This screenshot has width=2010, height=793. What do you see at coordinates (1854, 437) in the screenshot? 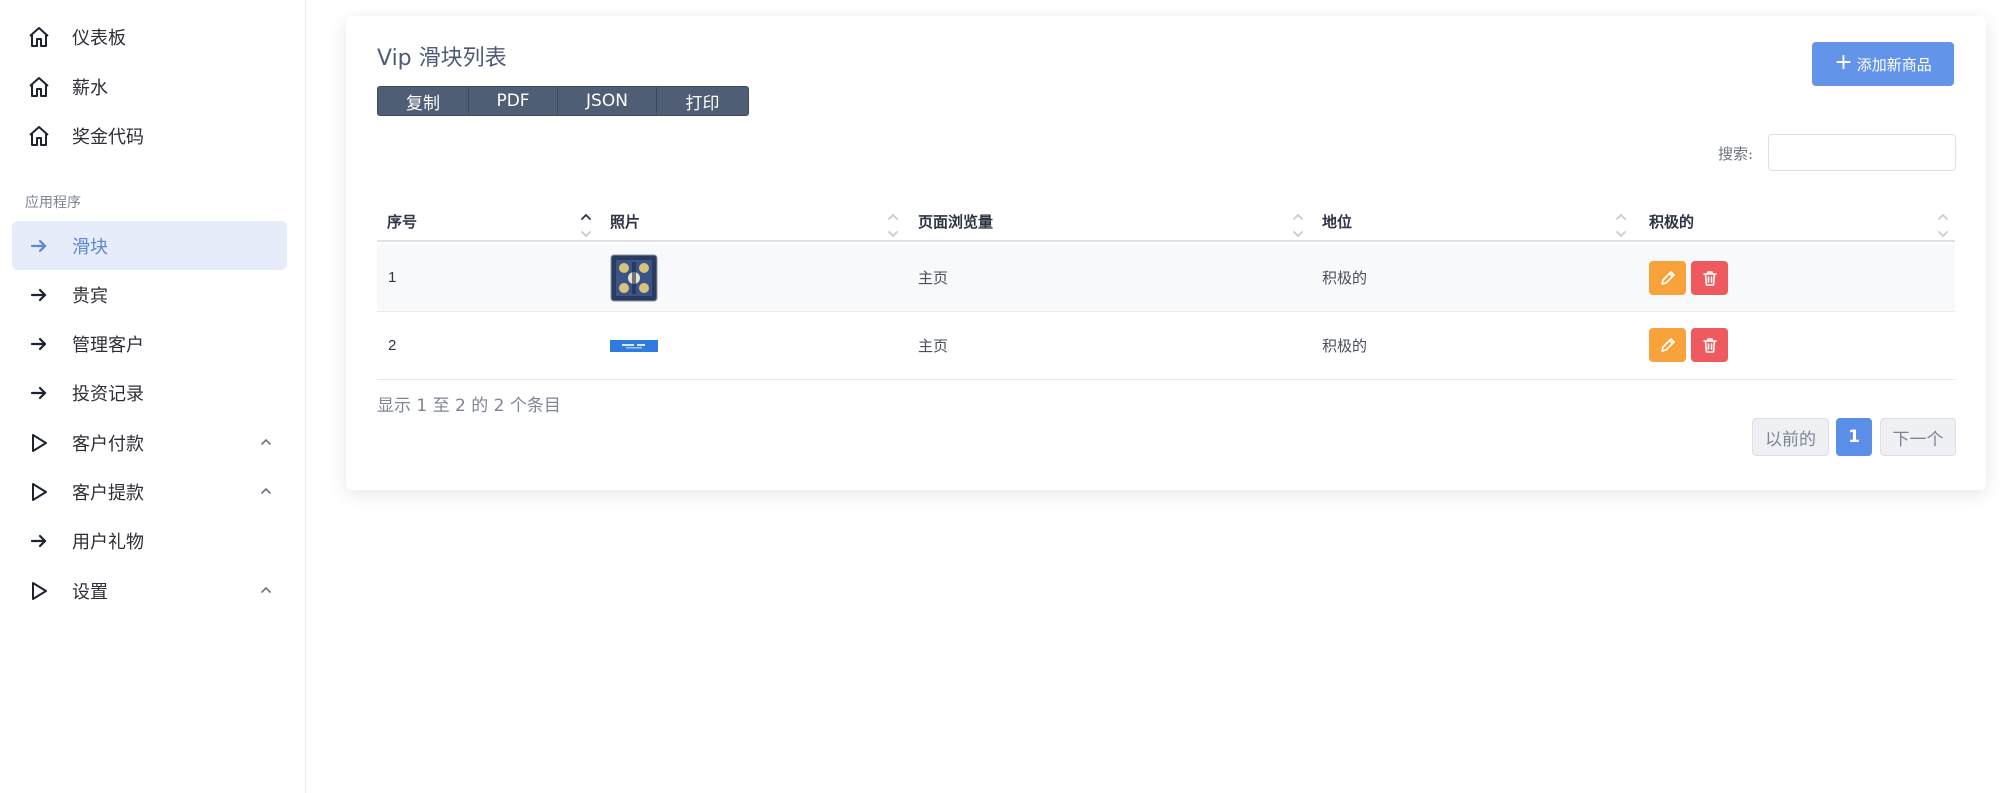
I see `pagination-page-1: 1` at bounding box center [1854, 437].